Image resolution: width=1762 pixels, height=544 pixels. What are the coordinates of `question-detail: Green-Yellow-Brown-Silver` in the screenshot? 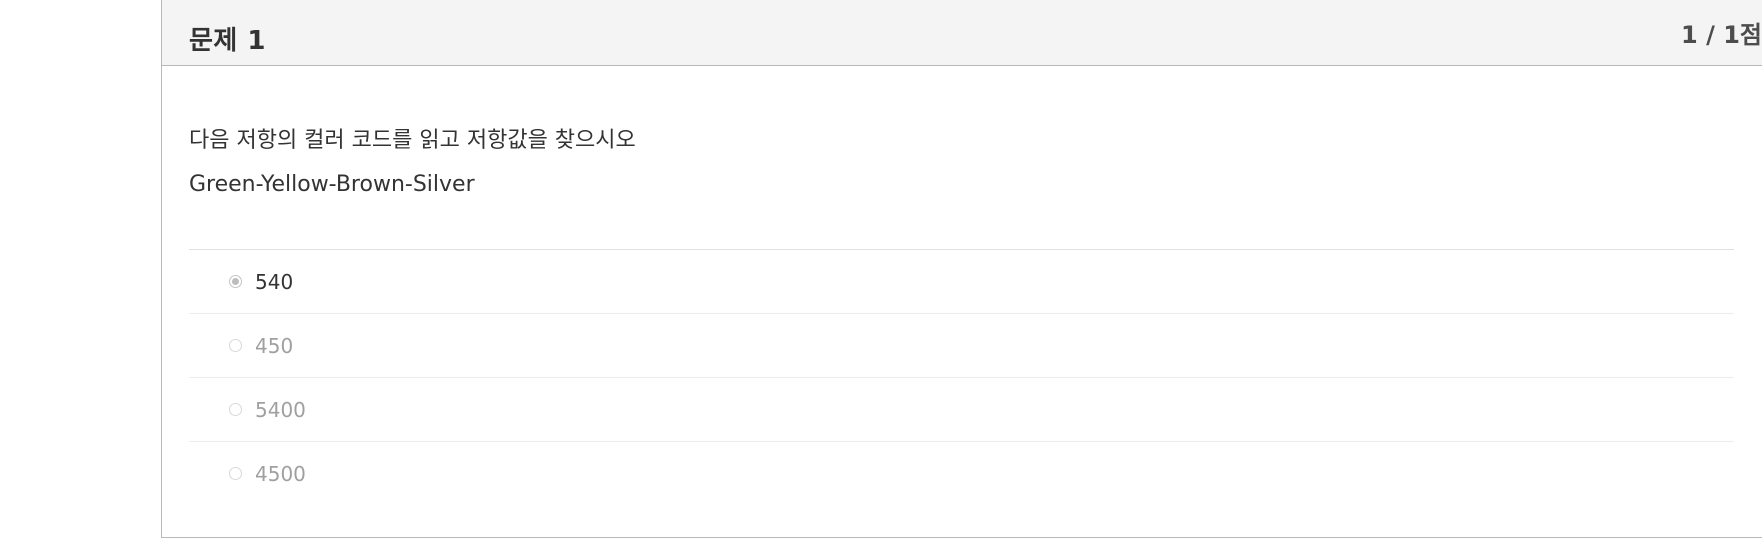 It's located at (332, 184).